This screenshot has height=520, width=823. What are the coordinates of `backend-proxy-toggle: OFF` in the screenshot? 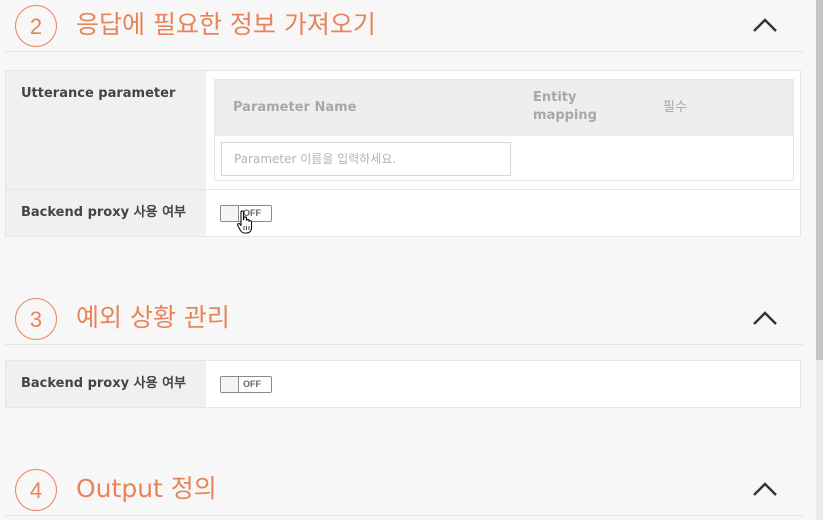 It's located at (246, 384).